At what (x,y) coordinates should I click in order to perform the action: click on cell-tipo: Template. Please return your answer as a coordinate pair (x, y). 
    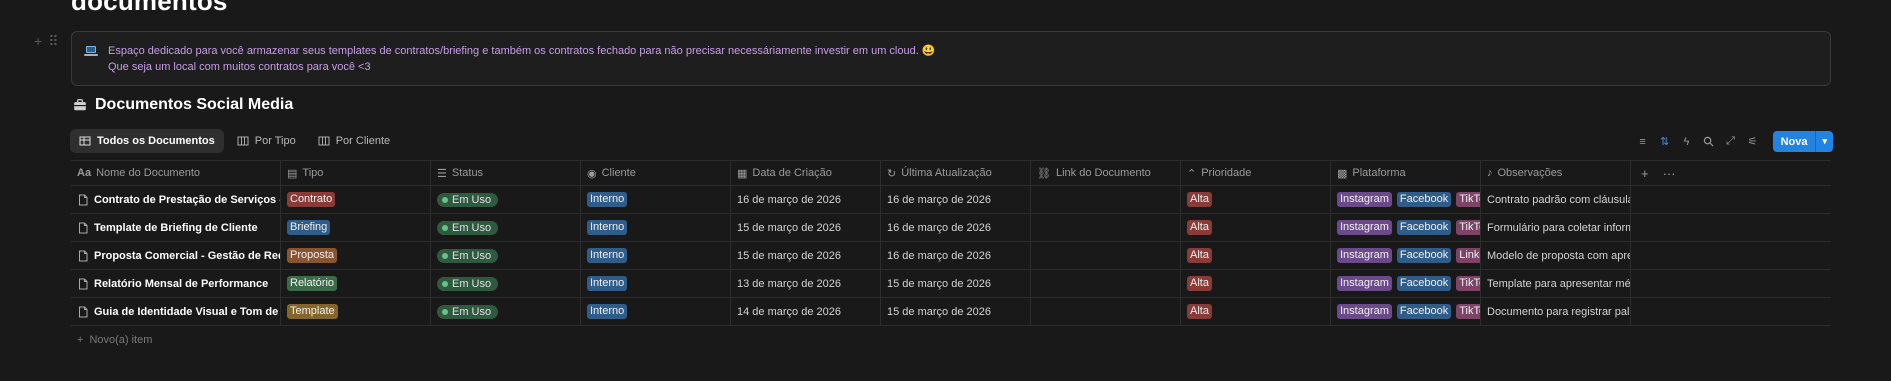
    Looking at the image, I should click on (356, 311).